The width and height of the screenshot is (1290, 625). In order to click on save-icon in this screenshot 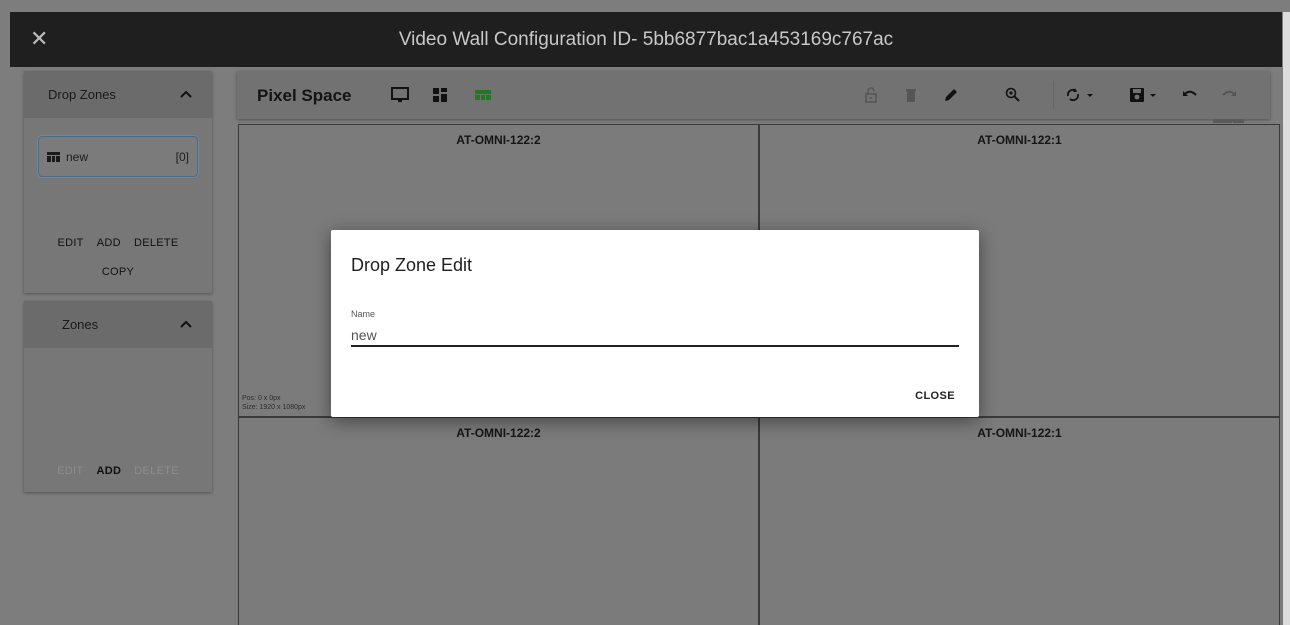, I will do `click(1144, 95)`.